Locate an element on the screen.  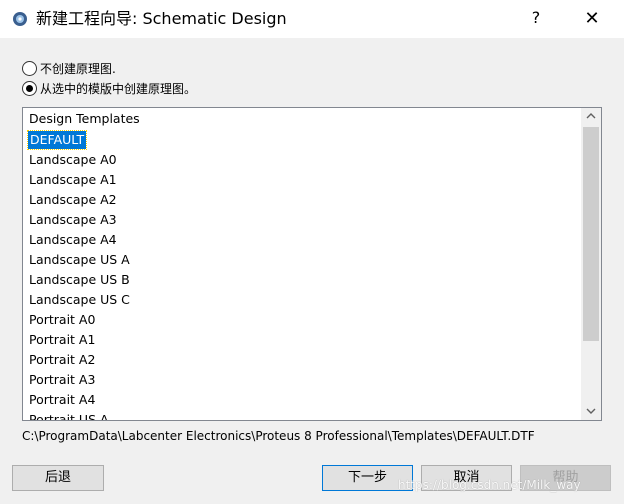
list-item: Portrait A4 is located at coordinates (62, 400).